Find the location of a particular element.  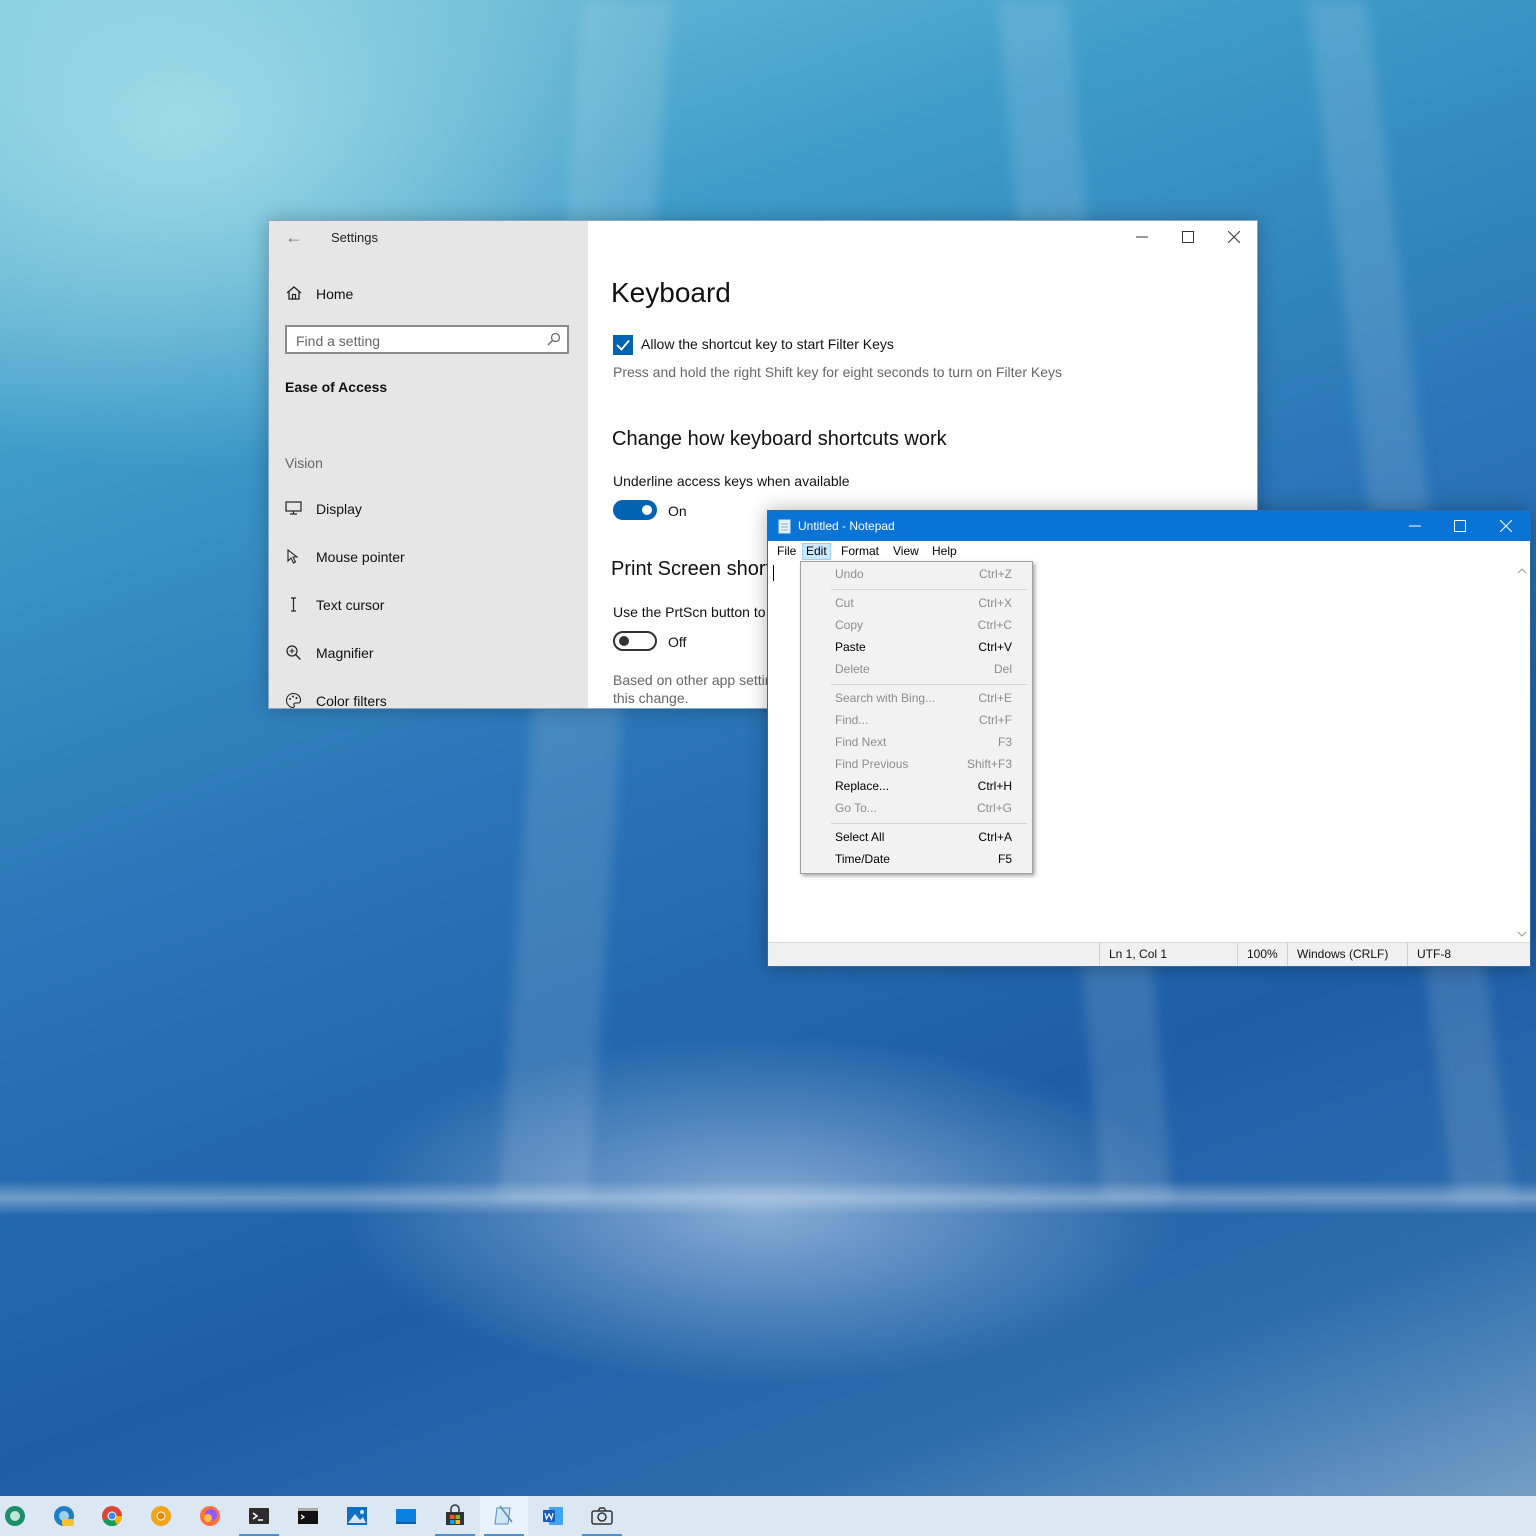

search-input is located at coordinates (417, 340).